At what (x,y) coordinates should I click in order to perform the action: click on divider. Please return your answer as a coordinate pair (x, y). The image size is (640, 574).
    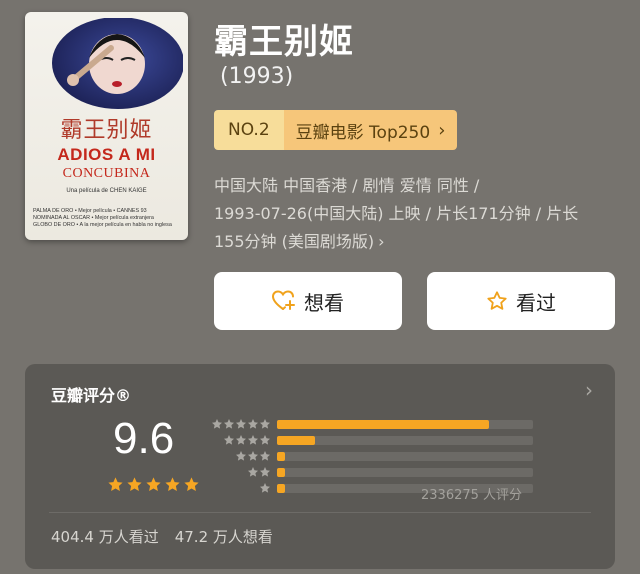
    Looking at the image, I should click on (320, 512).